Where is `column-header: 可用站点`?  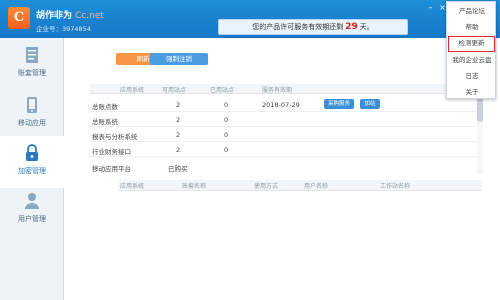
column-header: 可用站点 is located at coordinates (174, 90).